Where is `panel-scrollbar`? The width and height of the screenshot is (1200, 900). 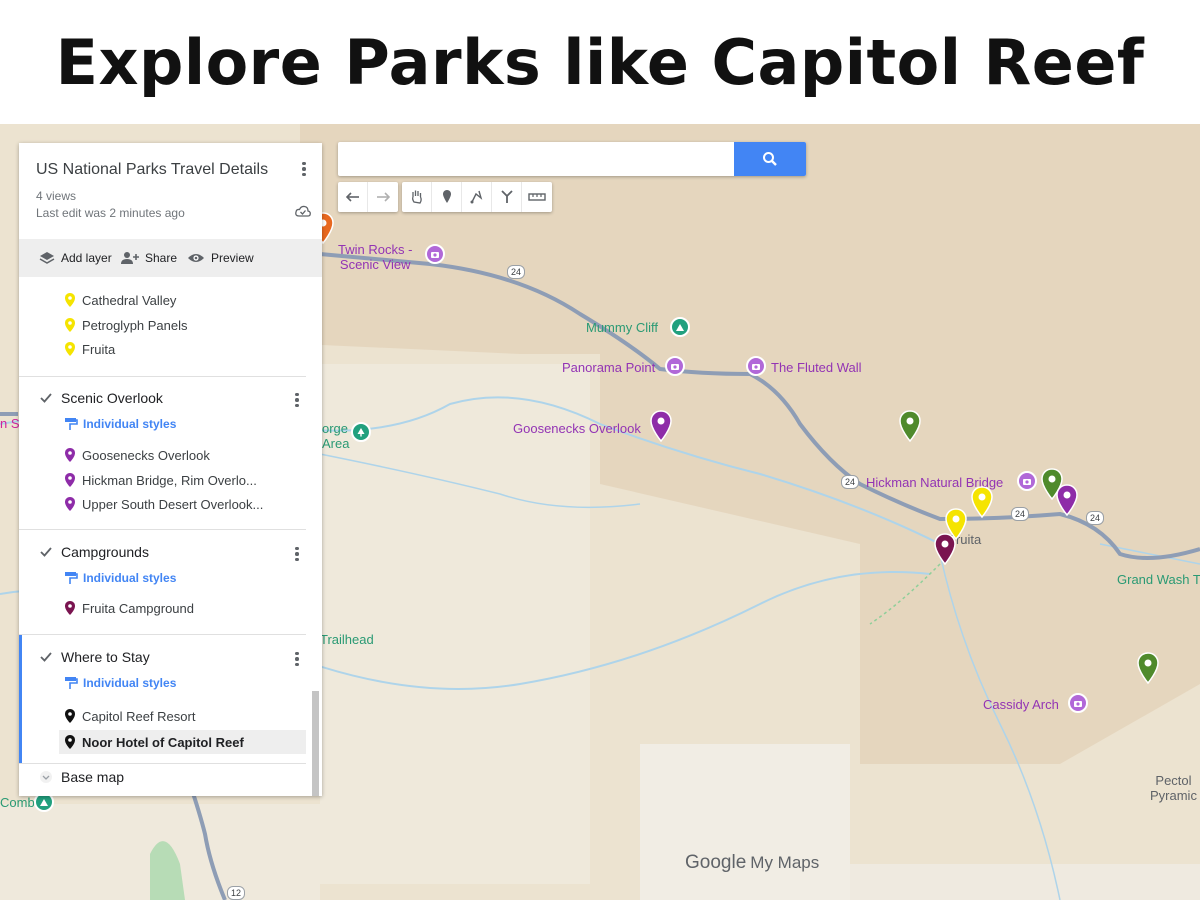 panel-scrollbar is located at coordinates (315, 743).